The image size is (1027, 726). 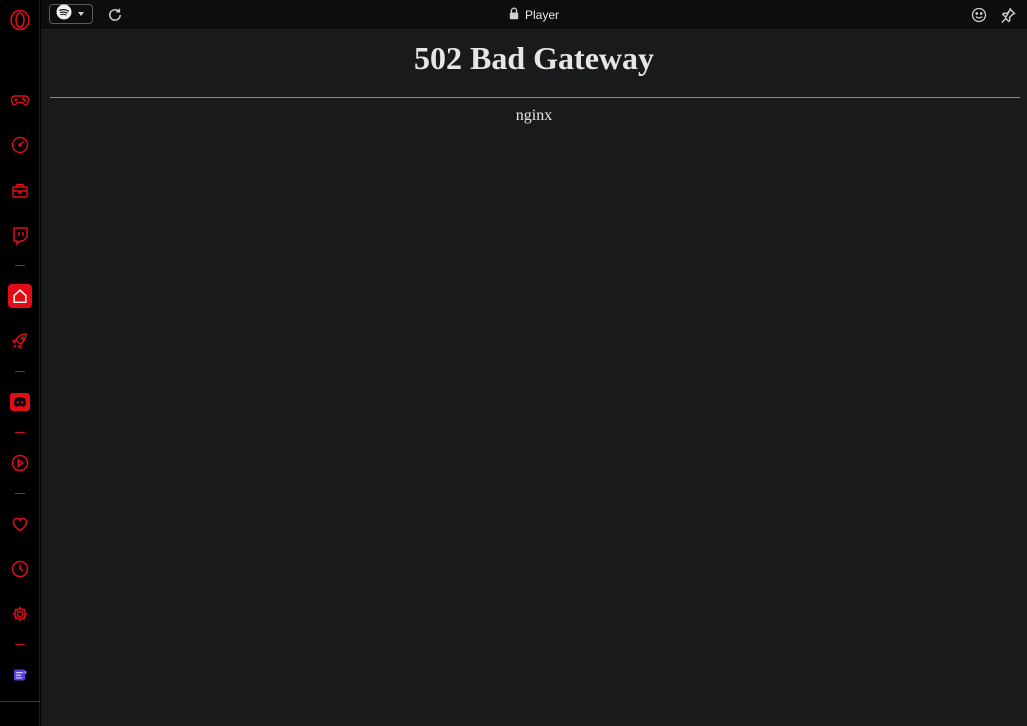 What do you see at coordinates (20, 363) in the screenshot?
I see `sidebar` at bounding box center [20, 363].